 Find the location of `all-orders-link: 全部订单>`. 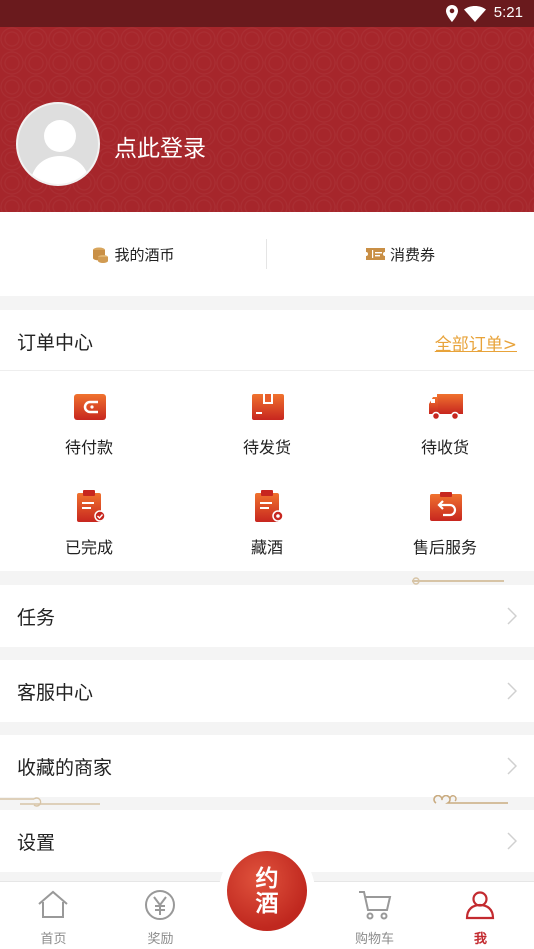

all-orders-link: 全部订单> is located at coordinates (476, 342).